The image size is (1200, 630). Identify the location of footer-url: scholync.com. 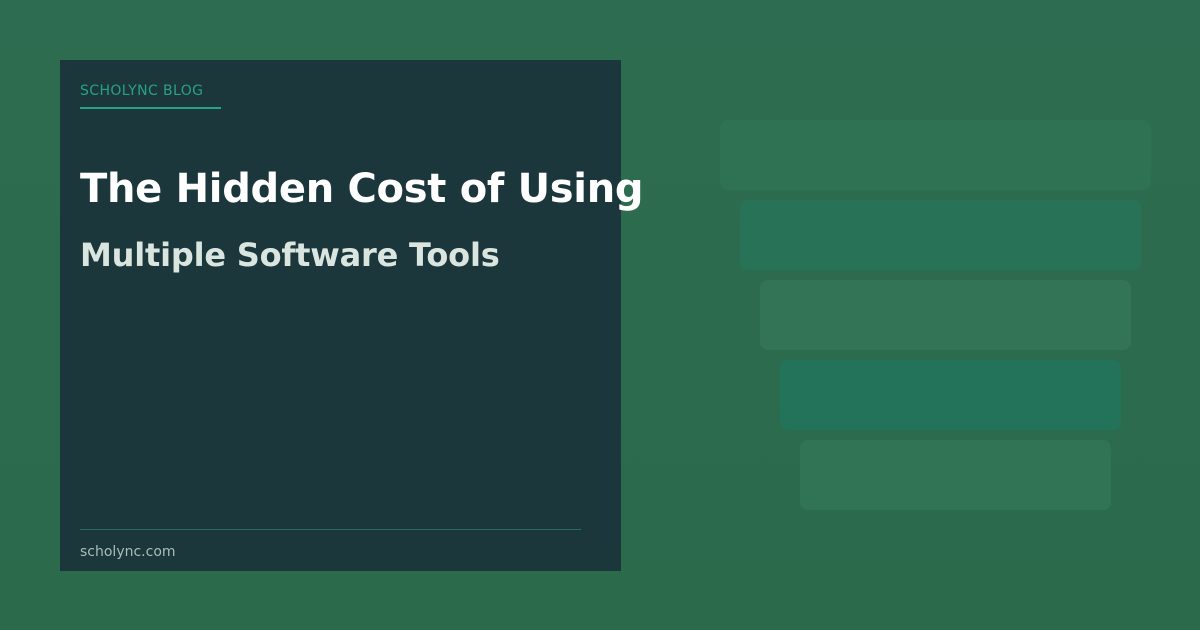
(128, 552).